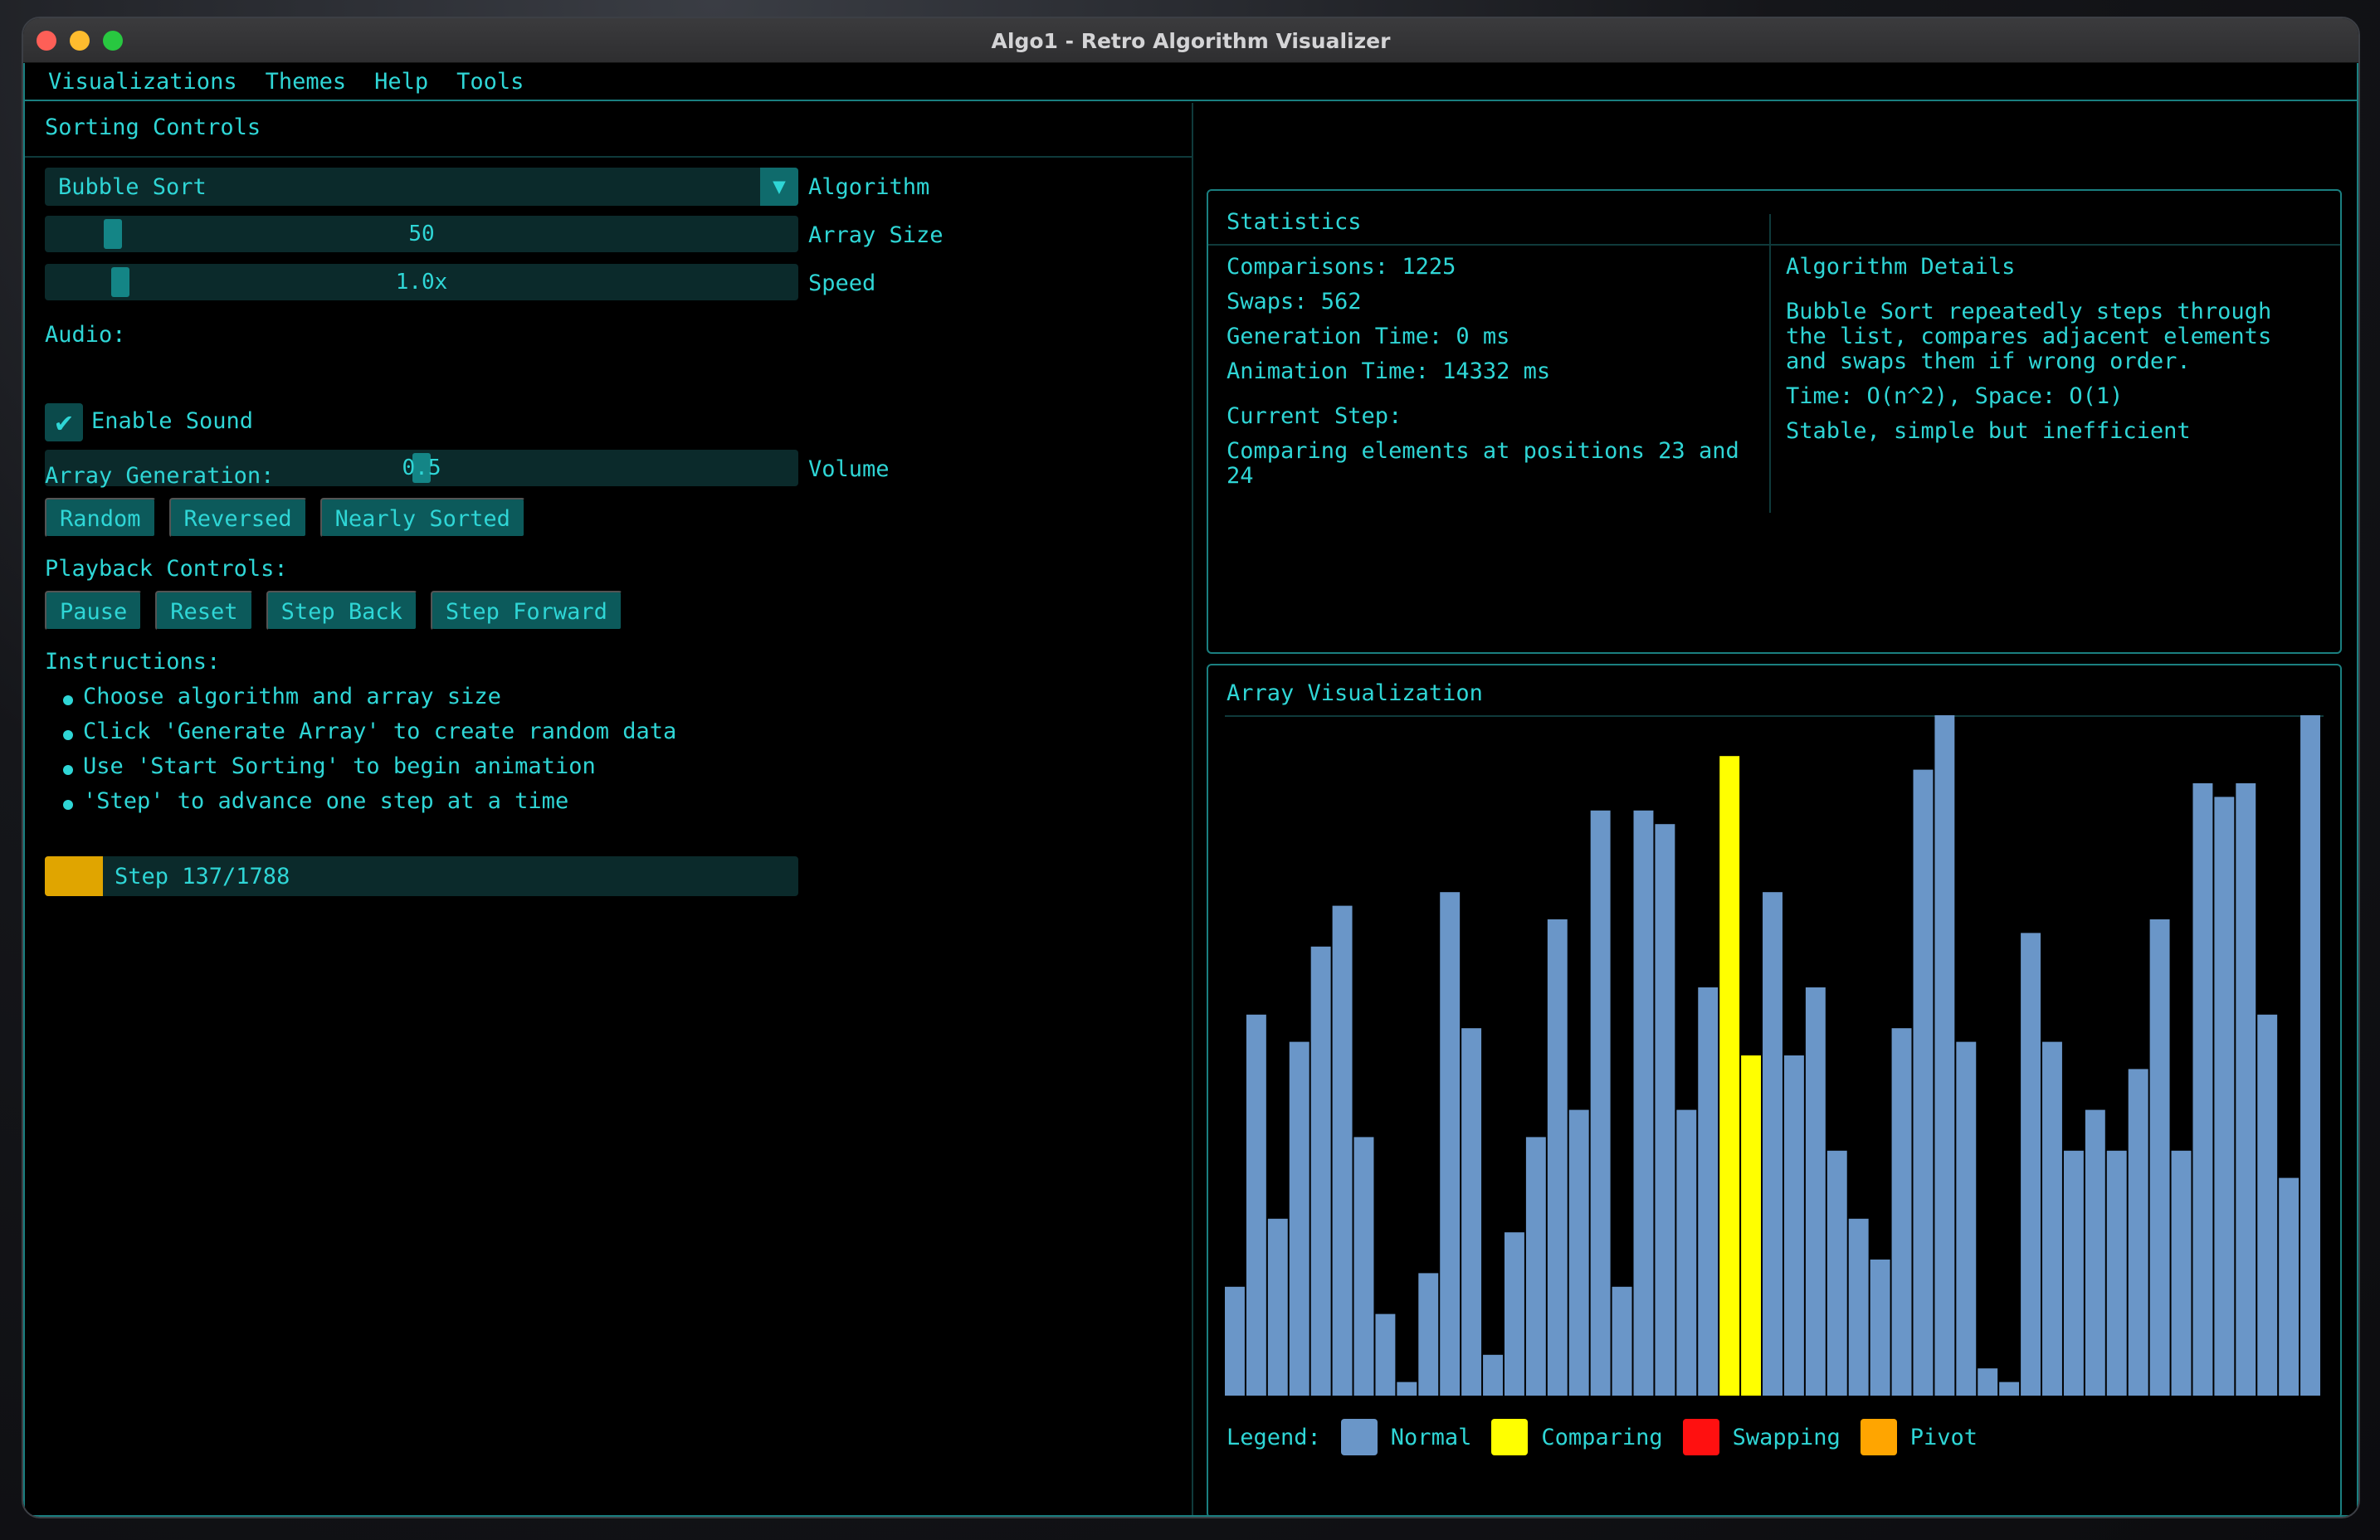 This screenshot has width=2380, height=1540. I want to click on title-bar: Algo1 - Retro Algorithm Visualizer, so click(1190, 40).